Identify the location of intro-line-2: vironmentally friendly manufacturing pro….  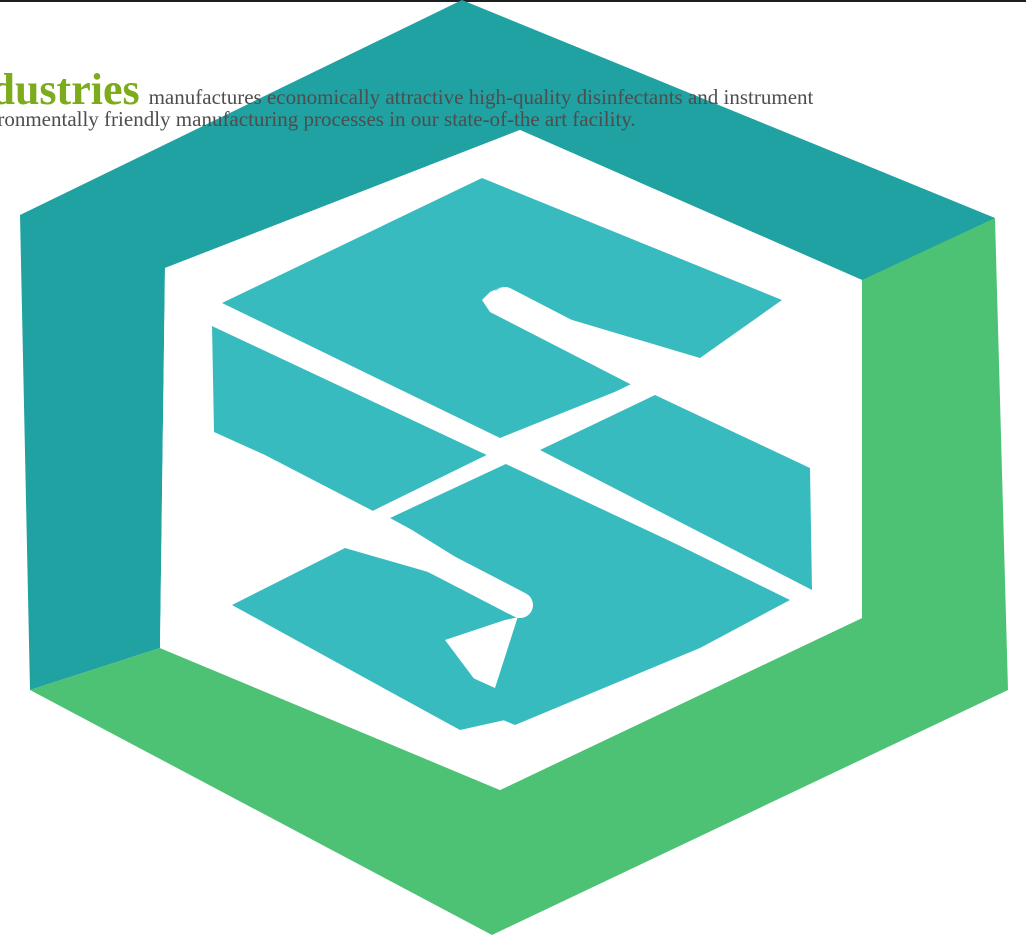
(318, 119).